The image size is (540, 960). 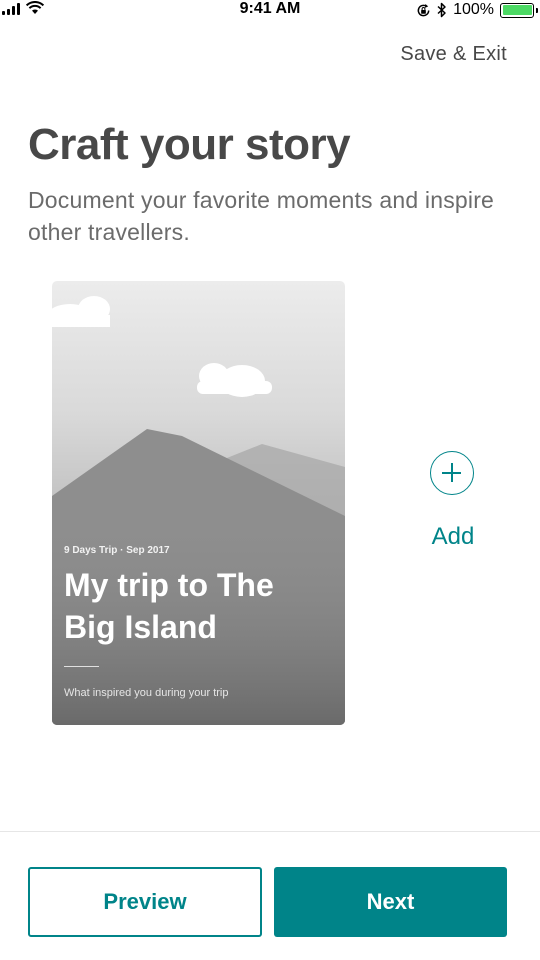 What do you see at coordinates (270, 831) in the screenshot?
I see `footer-divider` at bounding box center [270, 831].